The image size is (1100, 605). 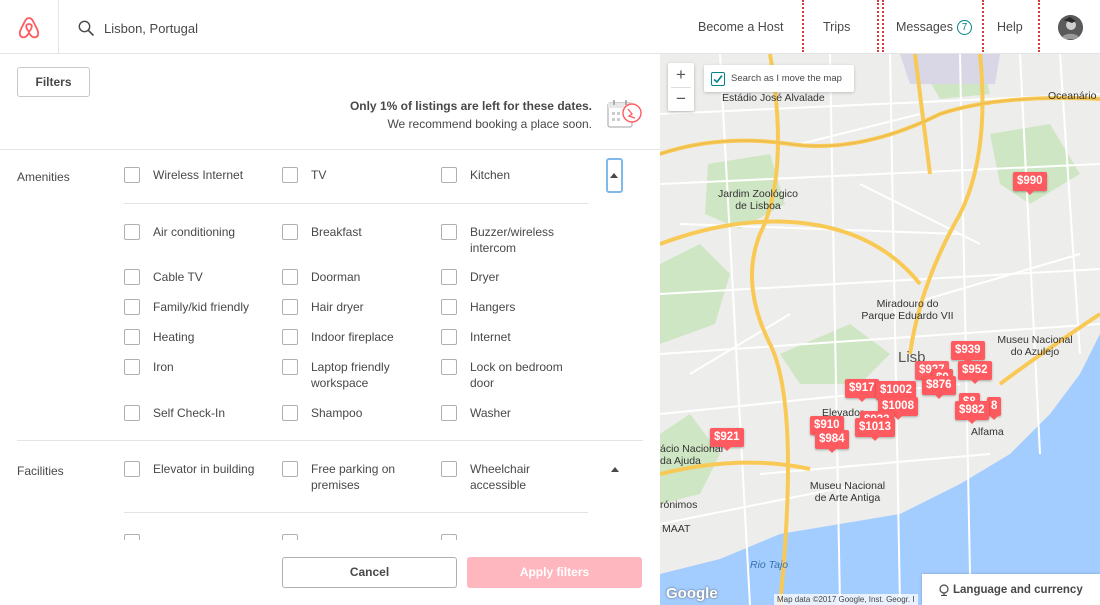 What do you see at coordinates (194, 232) in the screenshot?
I see `amenity-label: Air conditioning` at bounding box center [194, 232].